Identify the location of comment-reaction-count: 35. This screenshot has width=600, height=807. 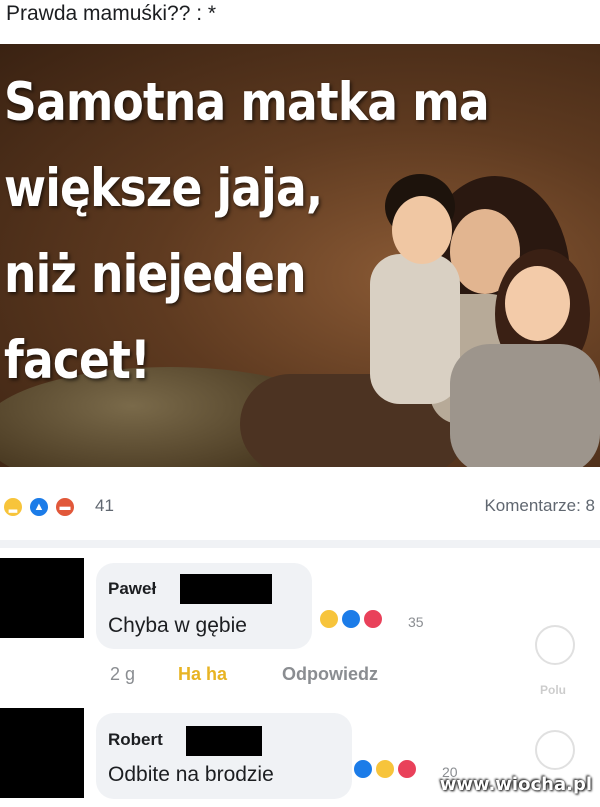
(416, 622).